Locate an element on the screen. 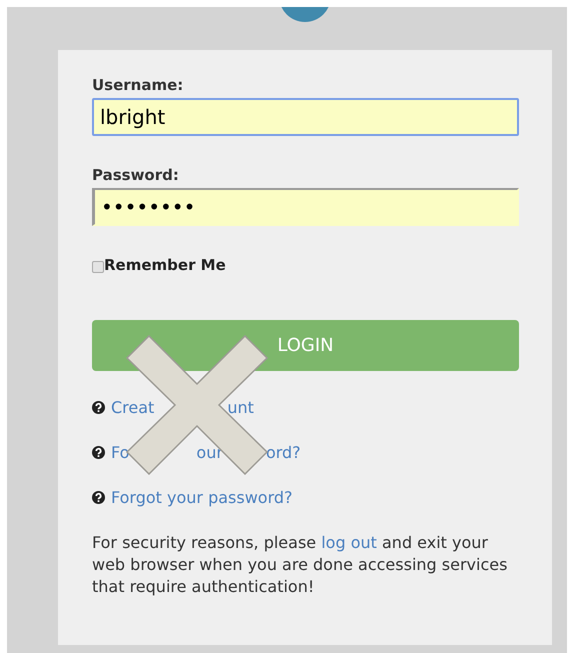 The image size is (574, 653). link-text: our is located at coordinates (209, 452).